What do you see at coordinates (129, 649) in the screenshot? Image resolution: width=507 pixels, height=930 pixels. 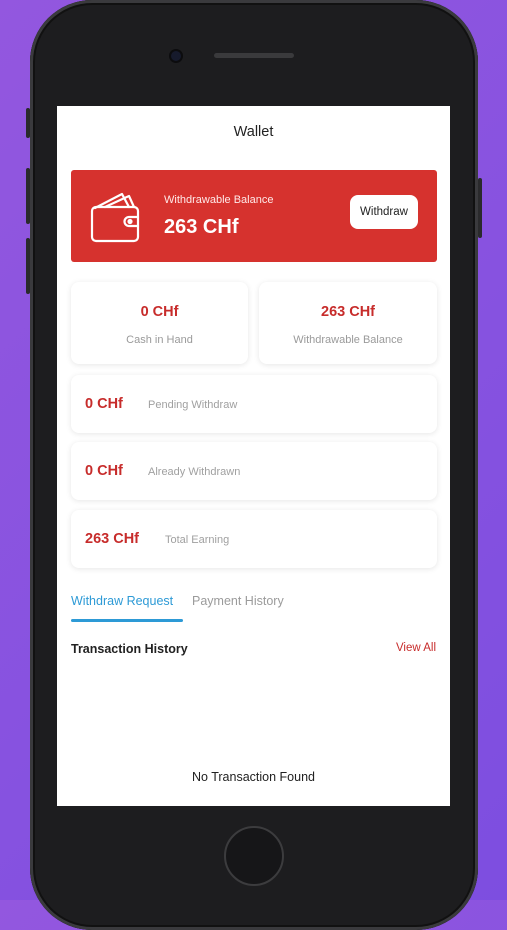 I see `transaction-history-title: Transaction History` at bounding box center [129, 649].